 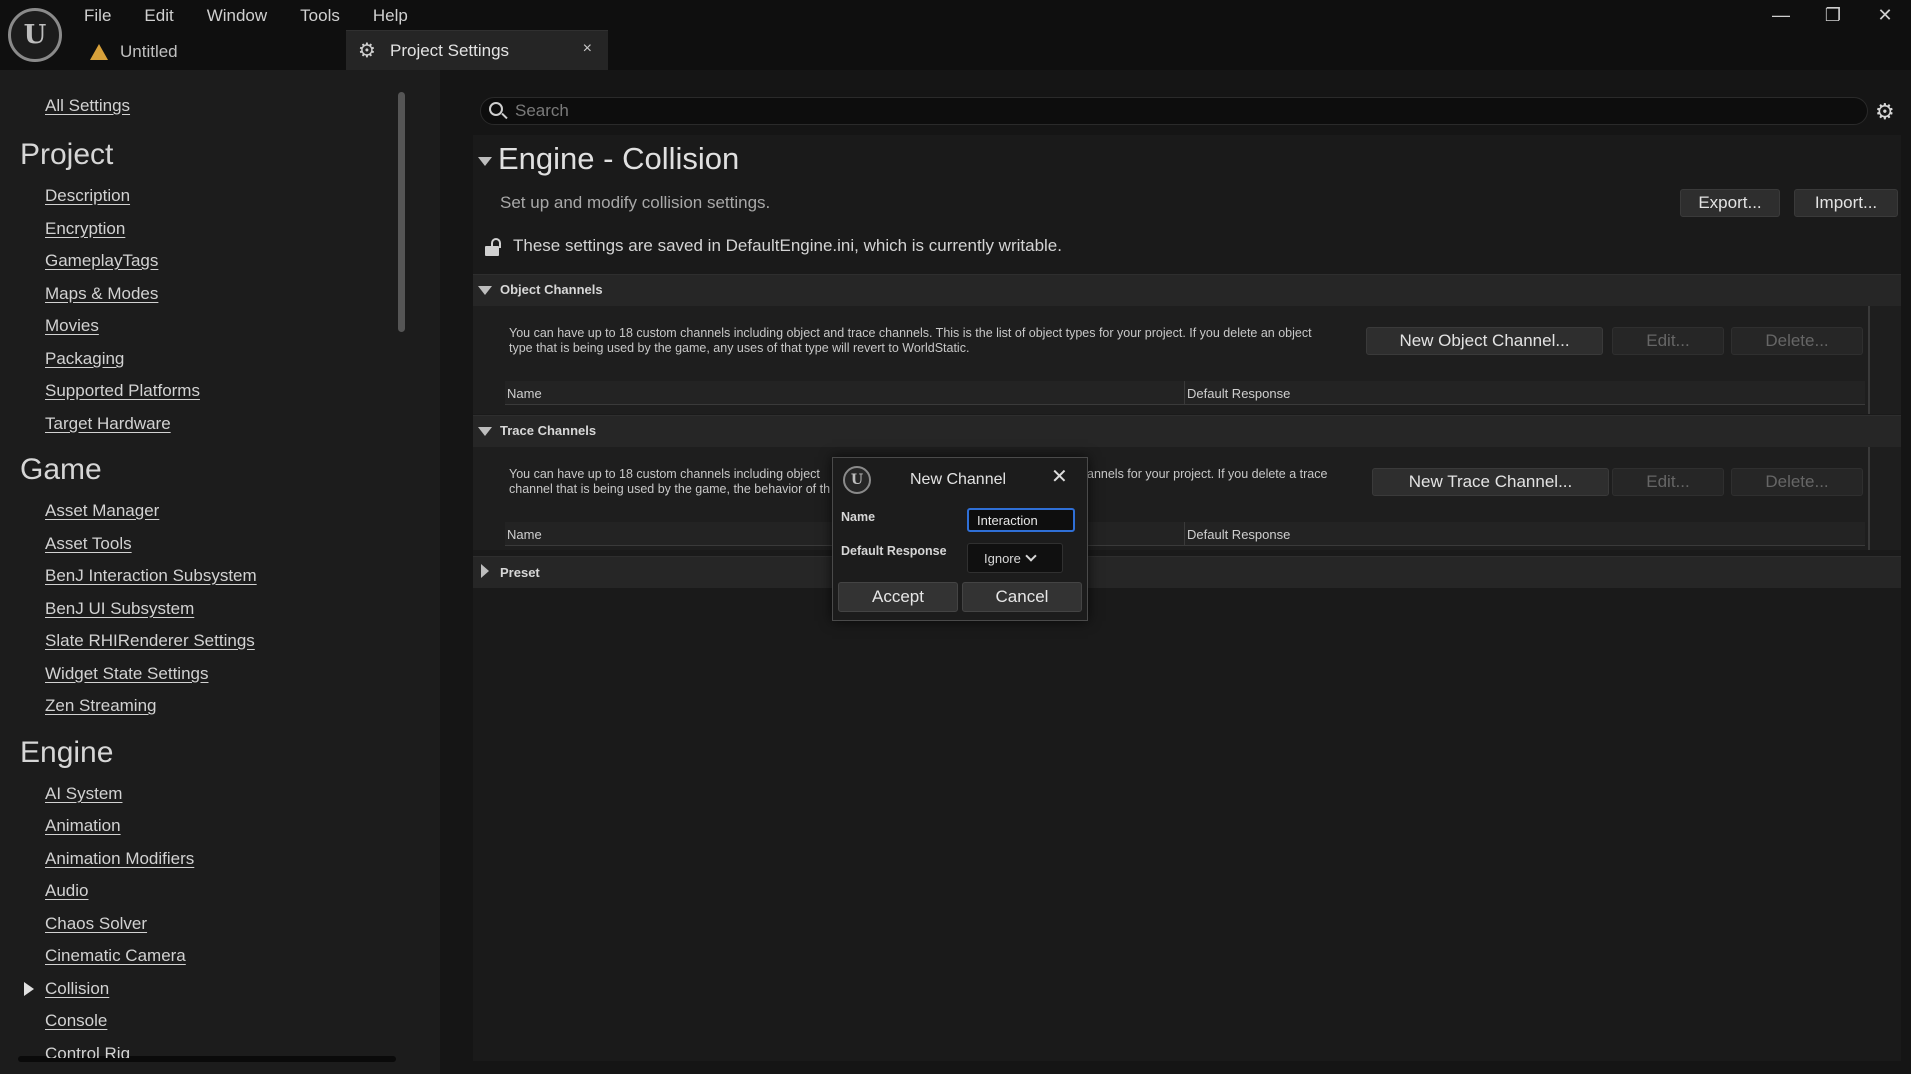 I want to click on sidebar-item-benj-interaction-subsystem: BenJ Interaction Subsystem, so click(x=151, y=576).